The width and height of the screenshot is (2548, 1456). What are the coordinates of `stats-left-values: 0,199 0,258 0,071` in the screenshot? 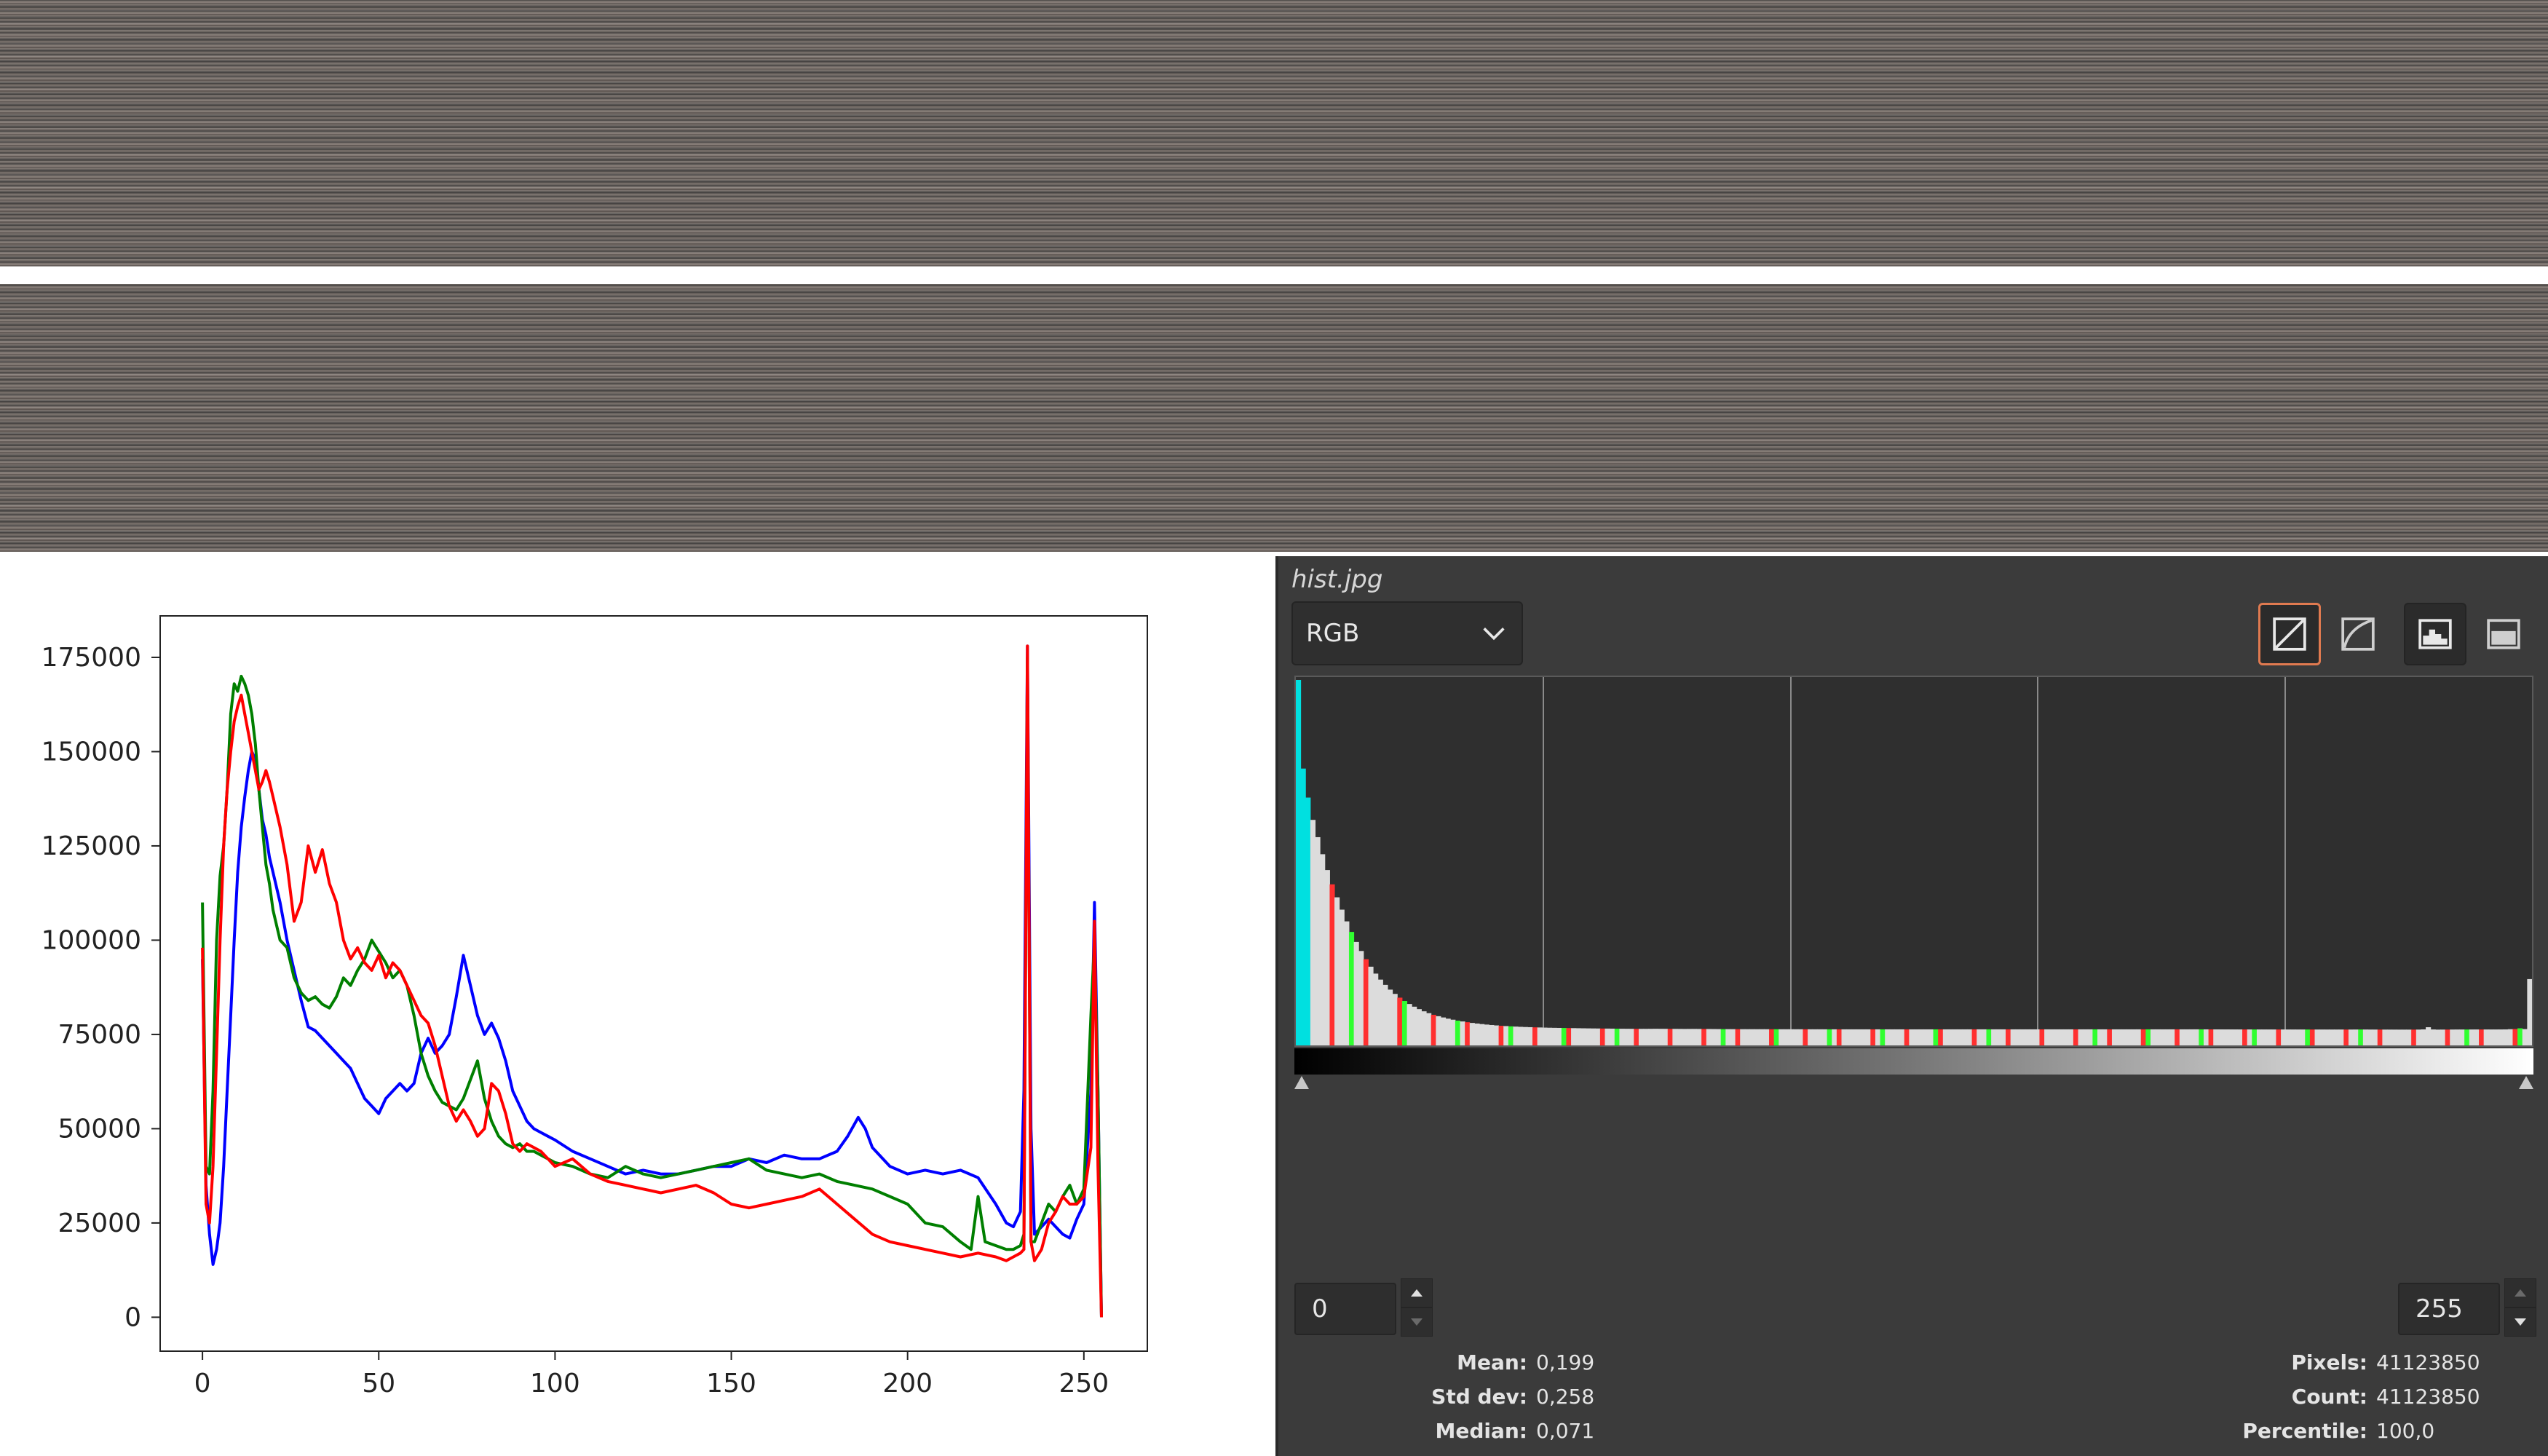 It's located at (1609, 1396).